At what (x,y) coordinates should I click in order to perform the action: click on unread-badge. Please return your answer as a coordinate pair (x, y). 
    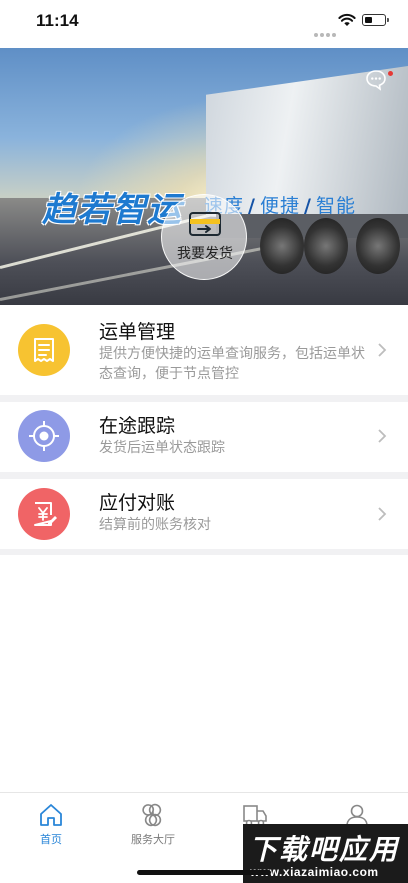
    Looking at the image, I should click on (390, 73).